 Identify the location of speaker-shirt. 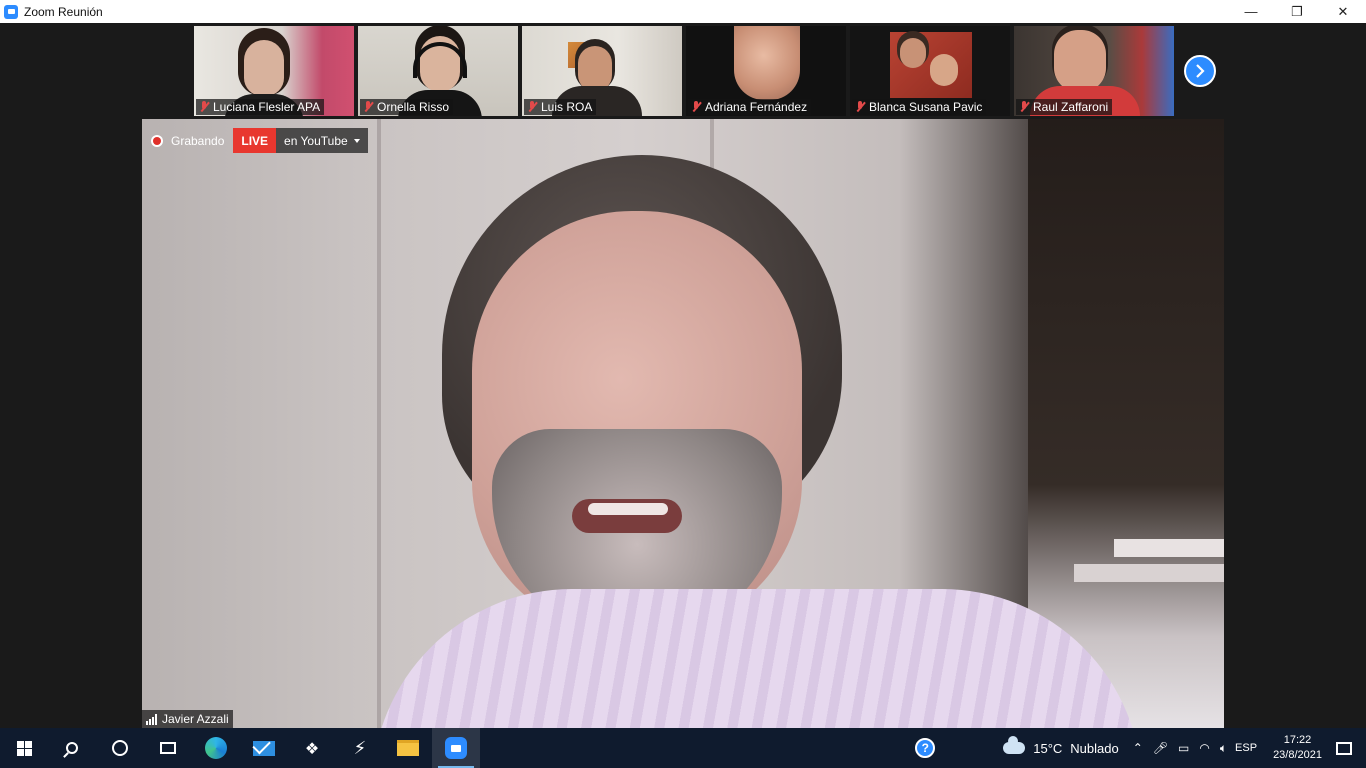
(757, 658).